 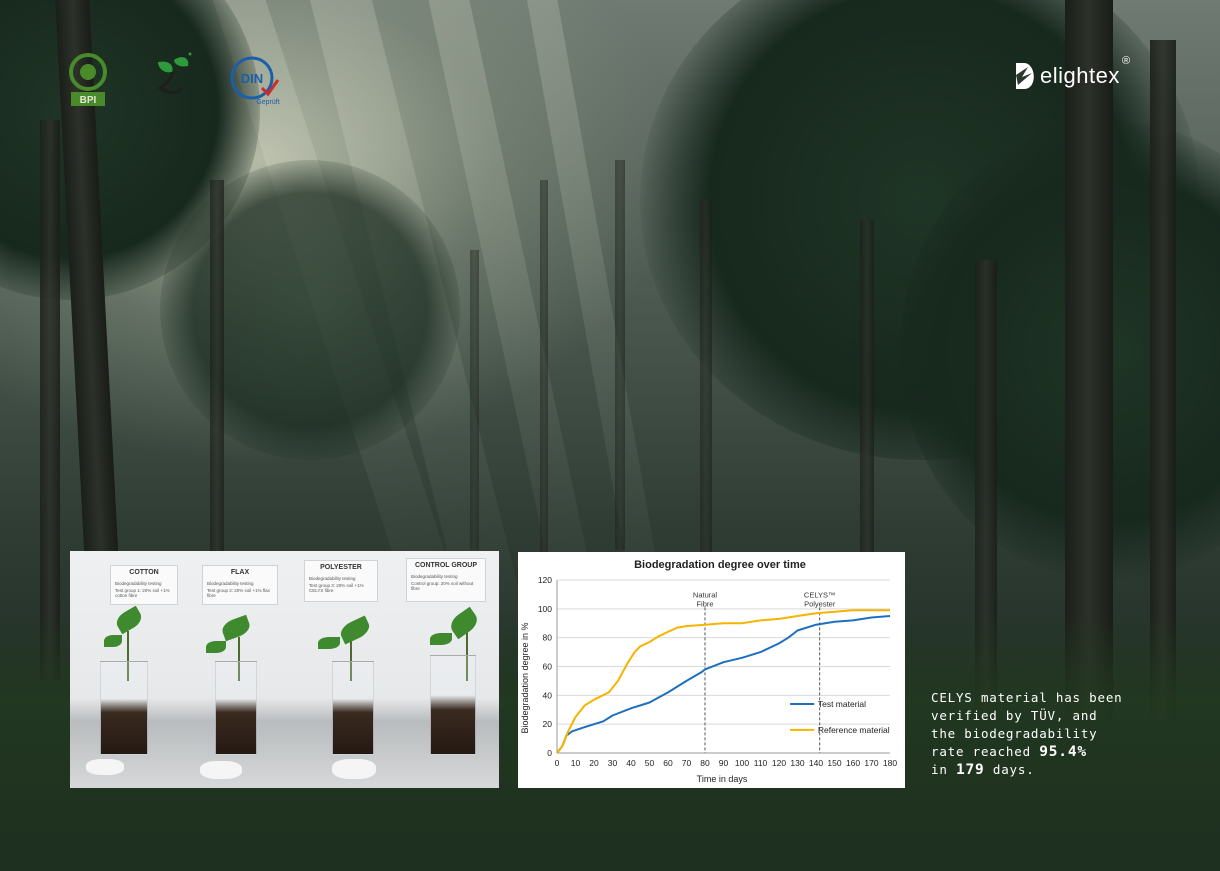 I want to click on x-tick-label: 170, so click(x=871, y=763).